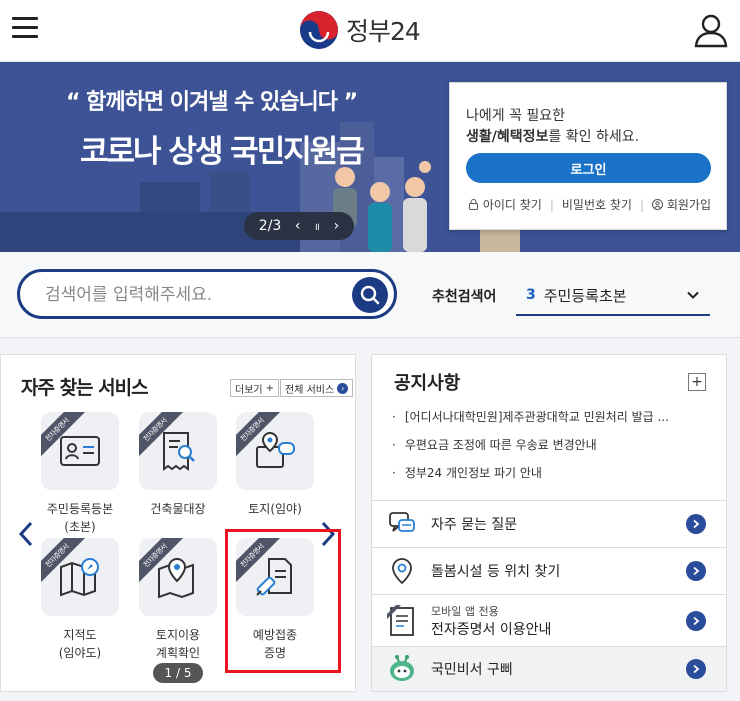 The height and width of the screenshot is (701, 740). What do you see at coordinates (597, 204) in the screenshot?
I see `find-password-link: 비밀번호 찾기` at bounding box center [597, 204].